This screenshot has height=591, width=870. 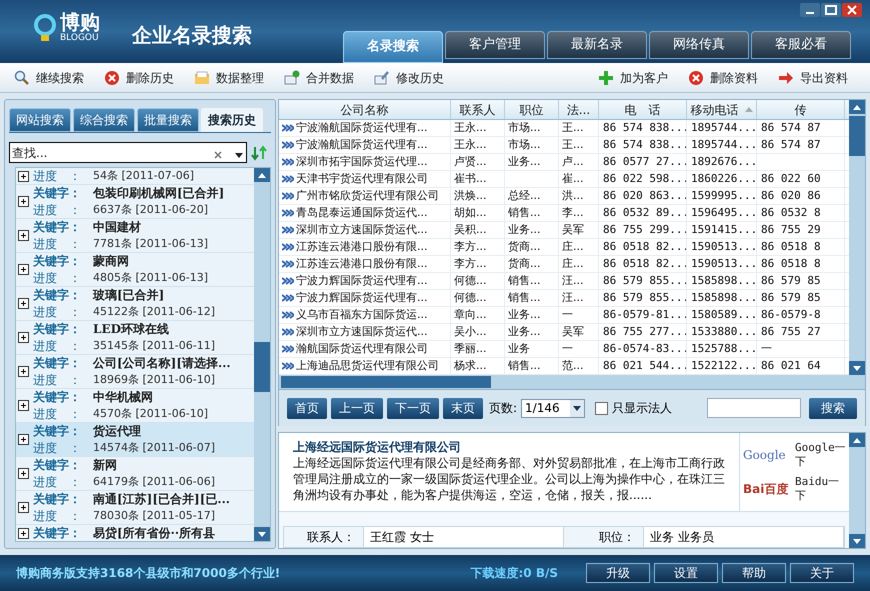 What do you see at coordinates (532, 109) in the screenshot?
I see `column-header: 职位` at bounding box center [532, 109].